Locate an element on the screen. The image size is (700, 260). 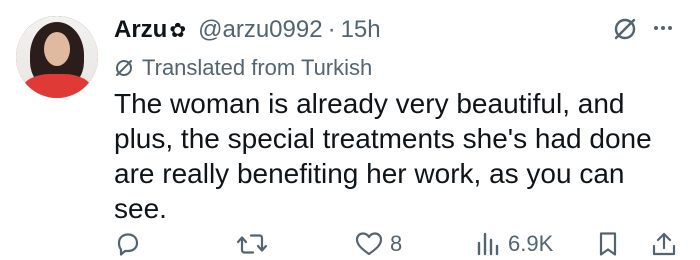
grok-icon is located at coordinates (625, 29).